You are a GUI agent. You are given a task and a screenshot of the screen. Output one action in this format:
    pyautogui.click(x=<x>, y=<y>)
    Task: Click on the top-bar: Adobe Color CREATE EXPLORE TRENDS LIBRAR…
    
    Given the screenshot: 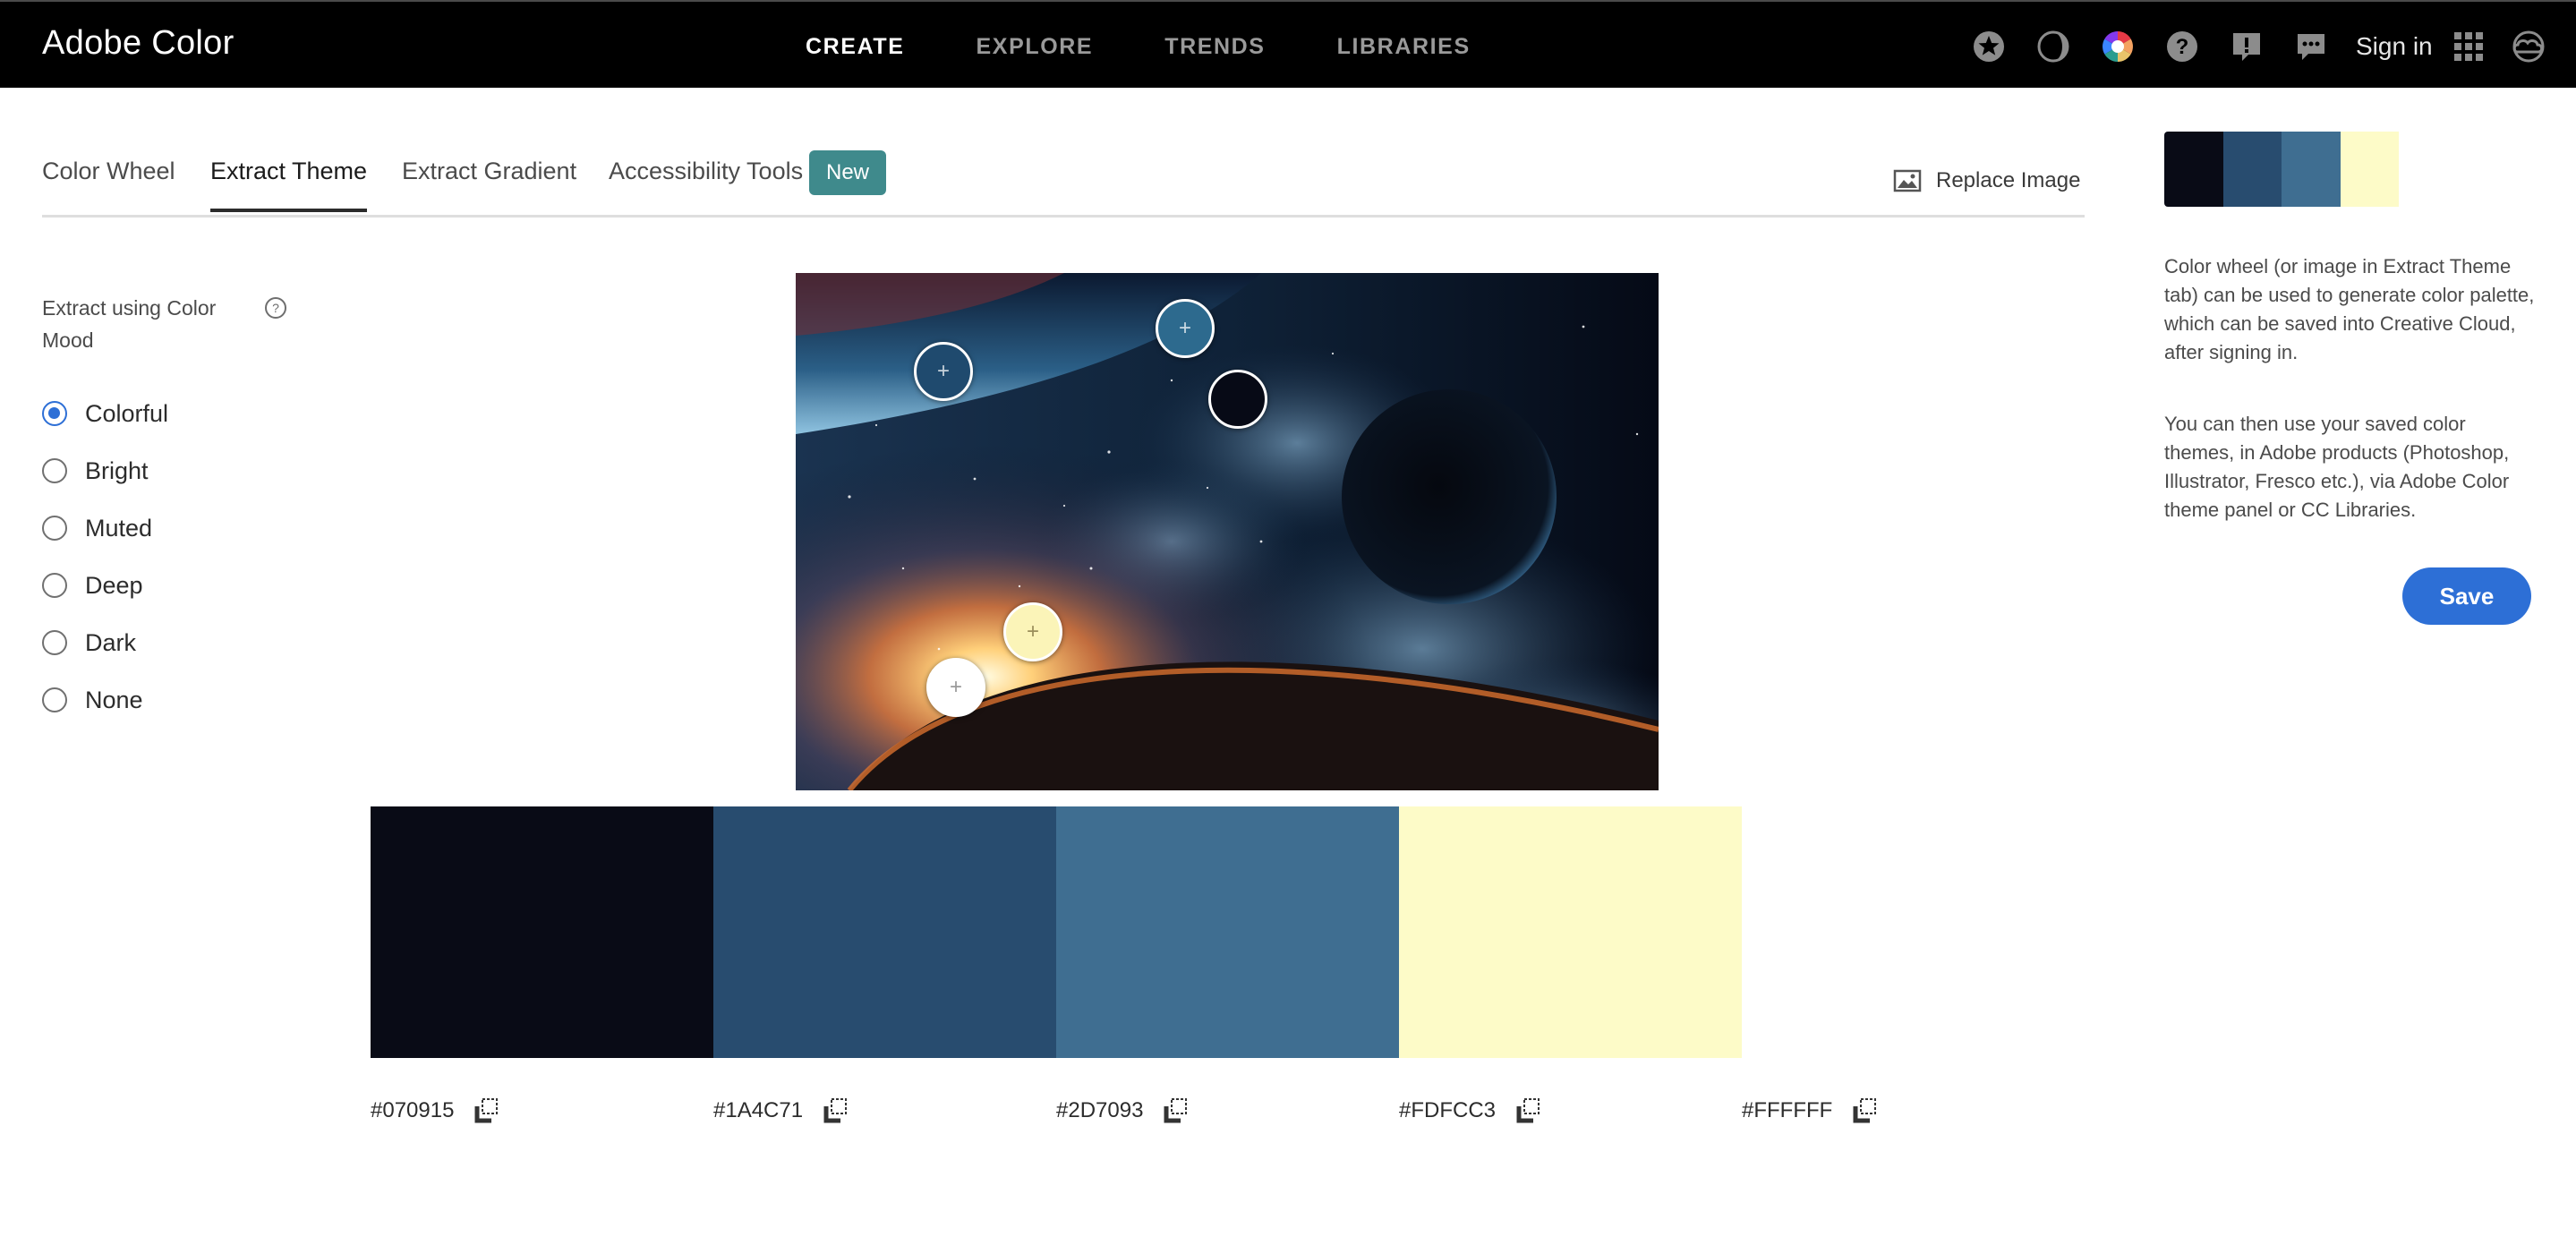 What is the action you would take?
    pyautogui.click(x=1288, y=44)
    